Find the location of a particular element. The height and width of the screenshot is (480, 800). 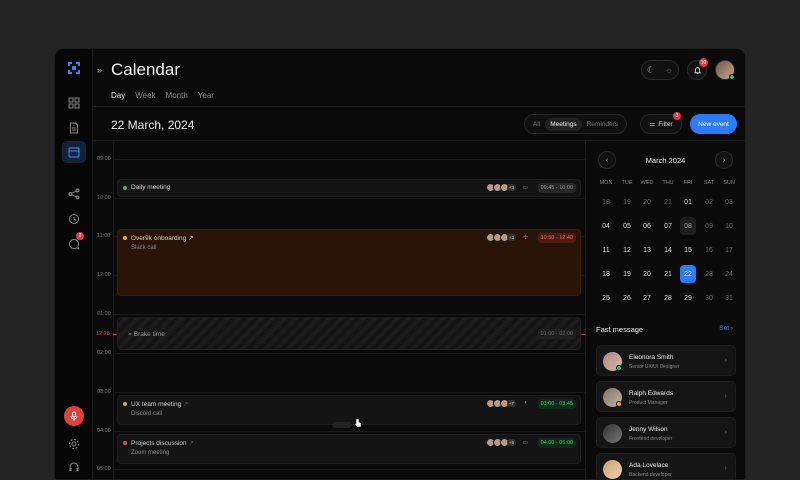

segment-meetings: Meetings is located at coordinates (563, 124).